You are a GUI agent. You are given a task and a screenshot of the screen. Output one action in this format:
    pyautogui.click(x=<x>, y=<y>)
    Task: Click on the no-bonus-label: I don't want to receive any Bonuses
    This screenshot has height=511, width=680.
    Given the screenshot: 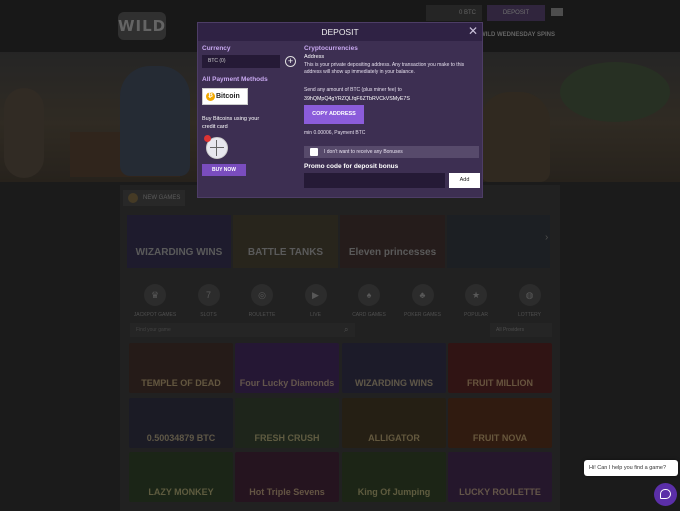 What is the action you would take?
    pyautogui.click(x=363, y=152)
    